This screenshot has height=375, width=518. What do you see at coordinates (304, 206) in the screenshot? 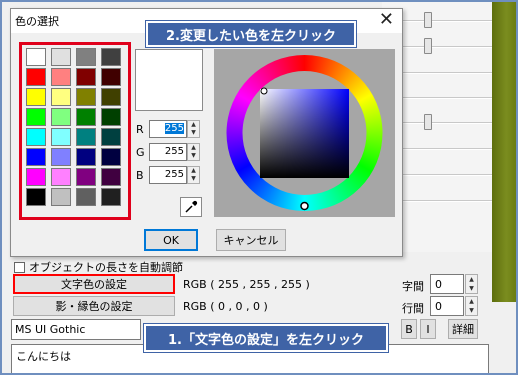
I see `ring-marker` at bounding box center [304, 206].